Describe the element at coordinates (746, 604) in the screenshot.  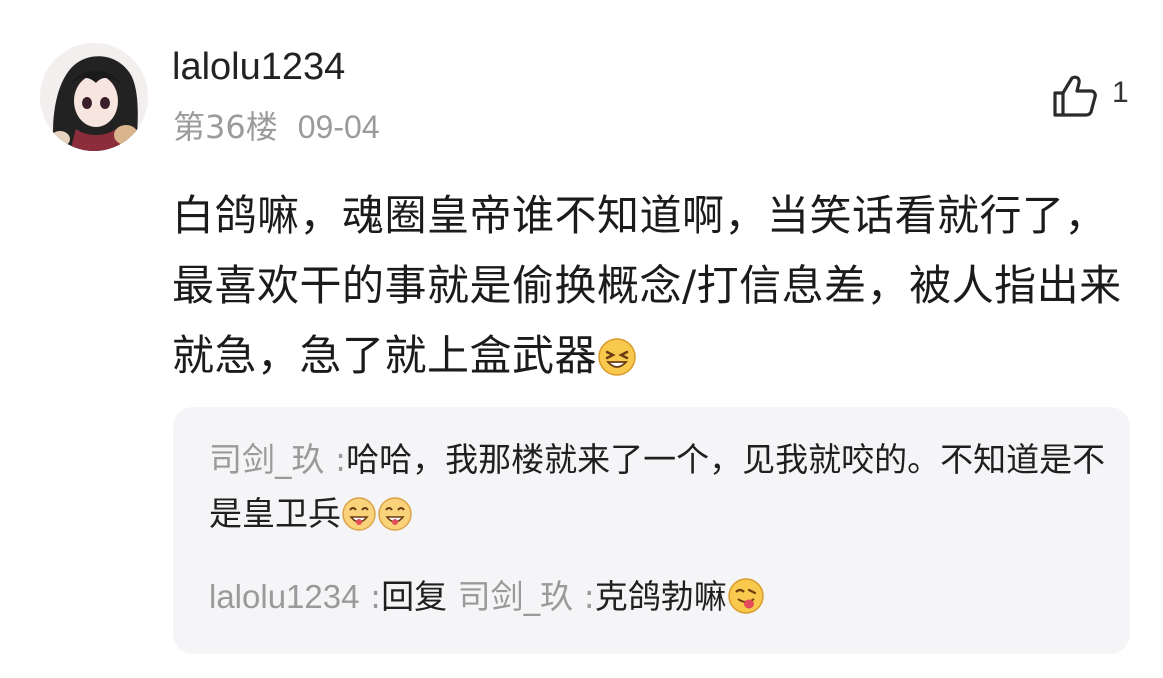
I see `tongue-out-emoji-icon` at that location.